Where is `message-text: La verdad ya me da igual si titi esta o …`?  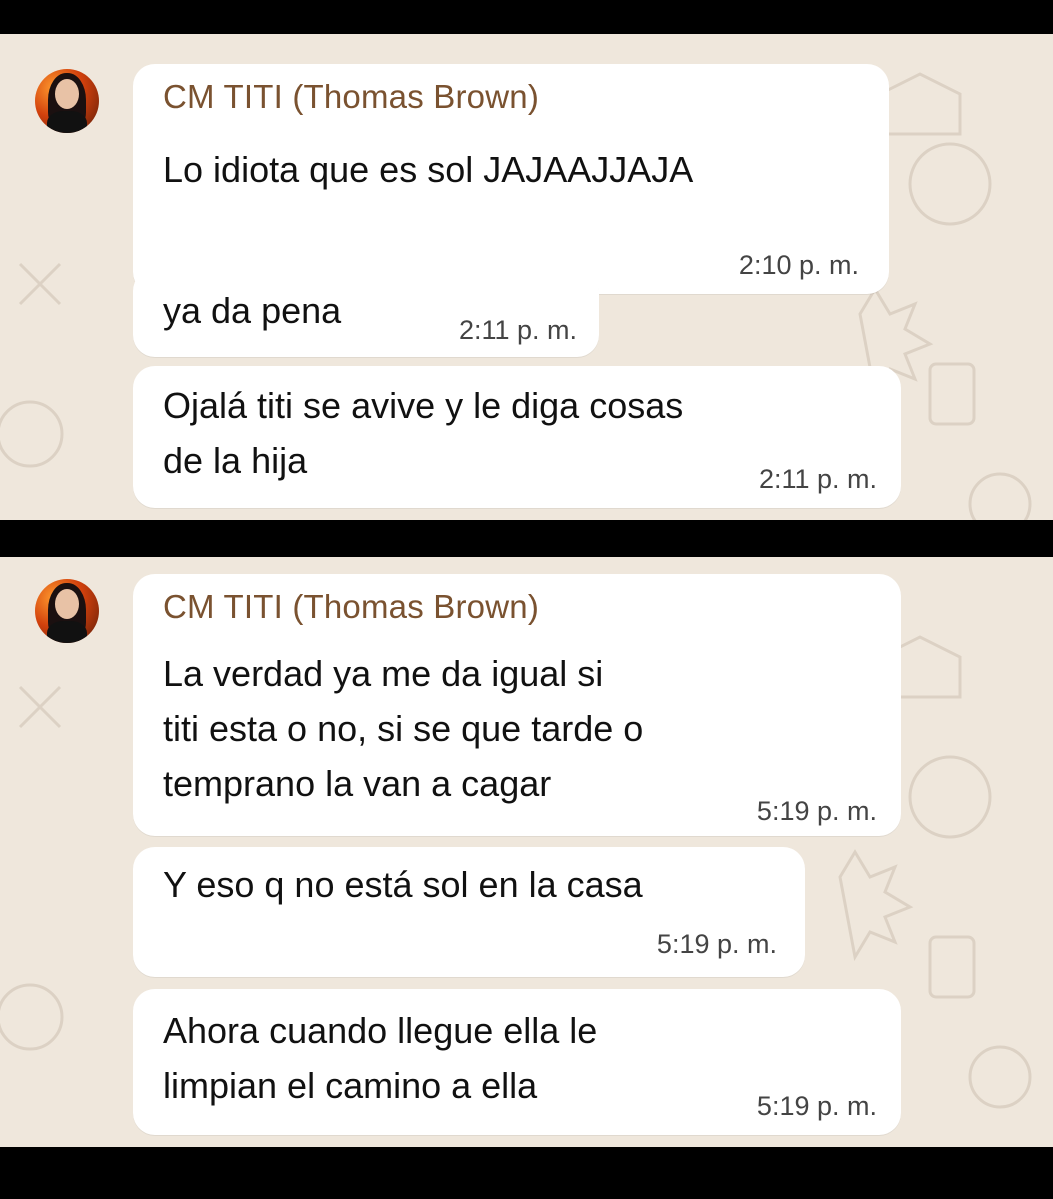 message-text: La verdad ya me da igual si titi esta o … is located at coordinates (403, 728).